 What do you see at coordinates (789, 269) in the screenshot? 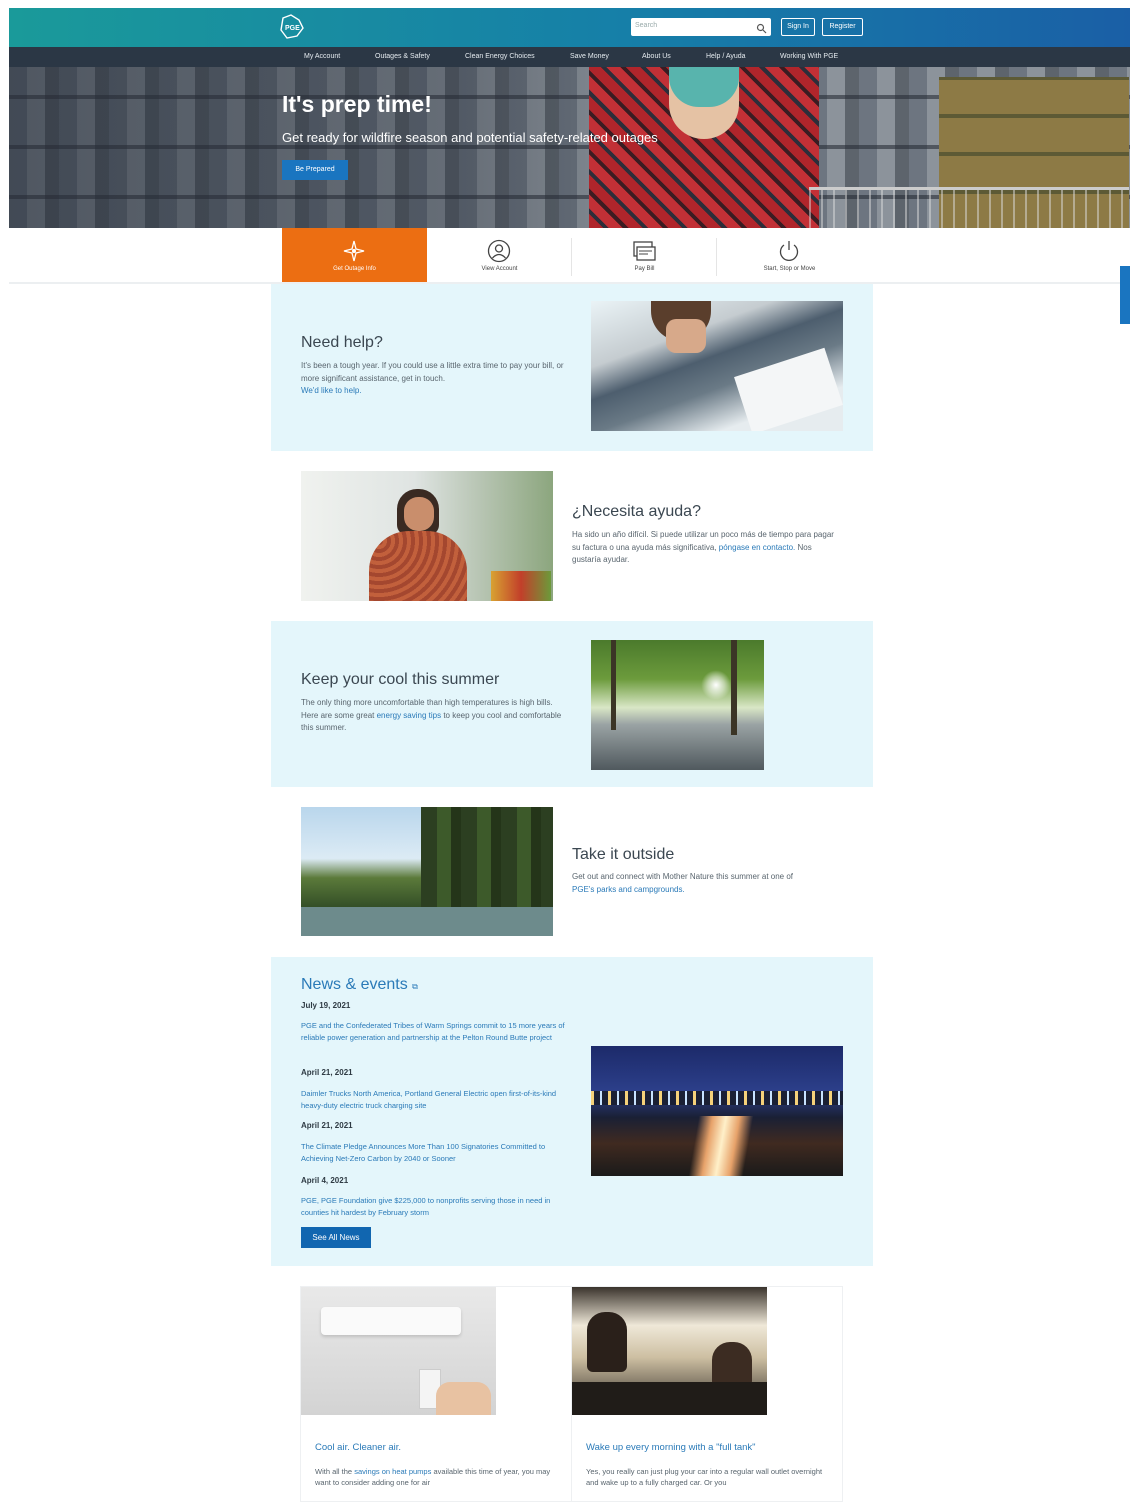
I see `quick-link-label: Start, Stop or Move` at bounding box center [789, 269].